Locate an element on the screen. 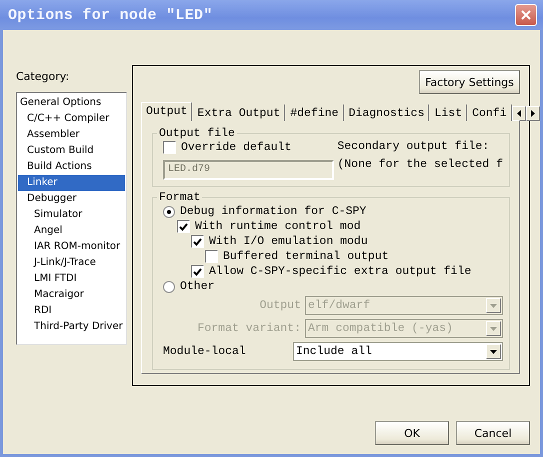 The width and height of the screenshot is (543, 457). category-item: Third-Party Driver is located at coordinates (71, 327).